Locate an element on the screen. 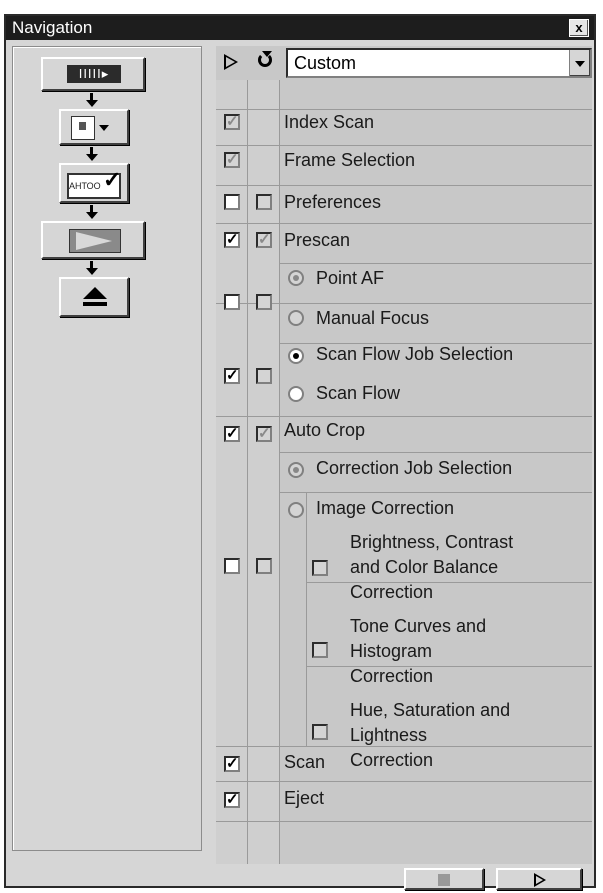  tone-curves-label: Tone Curves and Histogram Correction is located at coordinates (418, 651).